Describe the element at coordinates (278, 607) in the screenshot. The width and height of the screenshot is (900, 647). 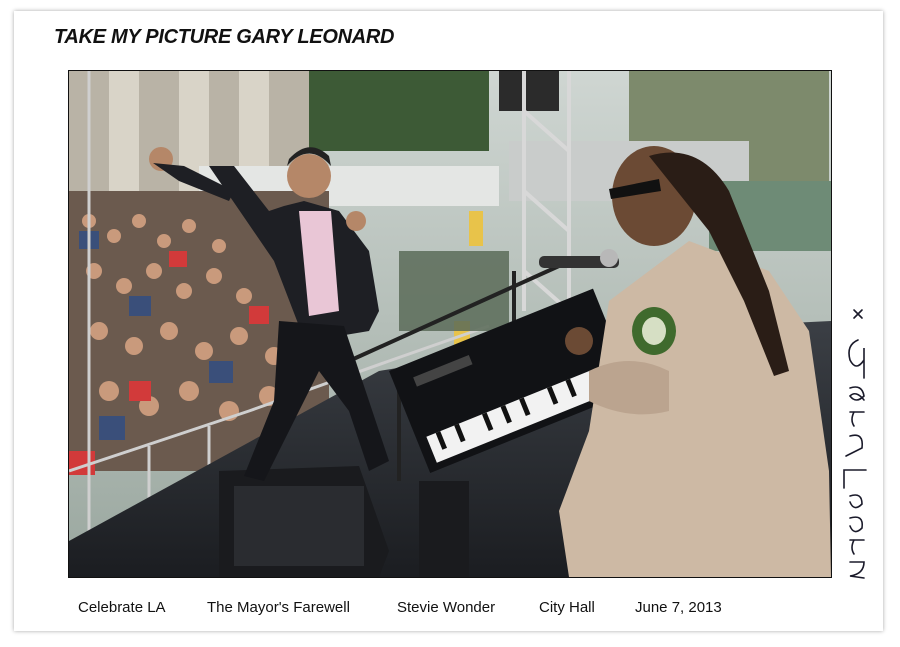
I see `caption-occasion: The Mayor's Farewell` at that location.